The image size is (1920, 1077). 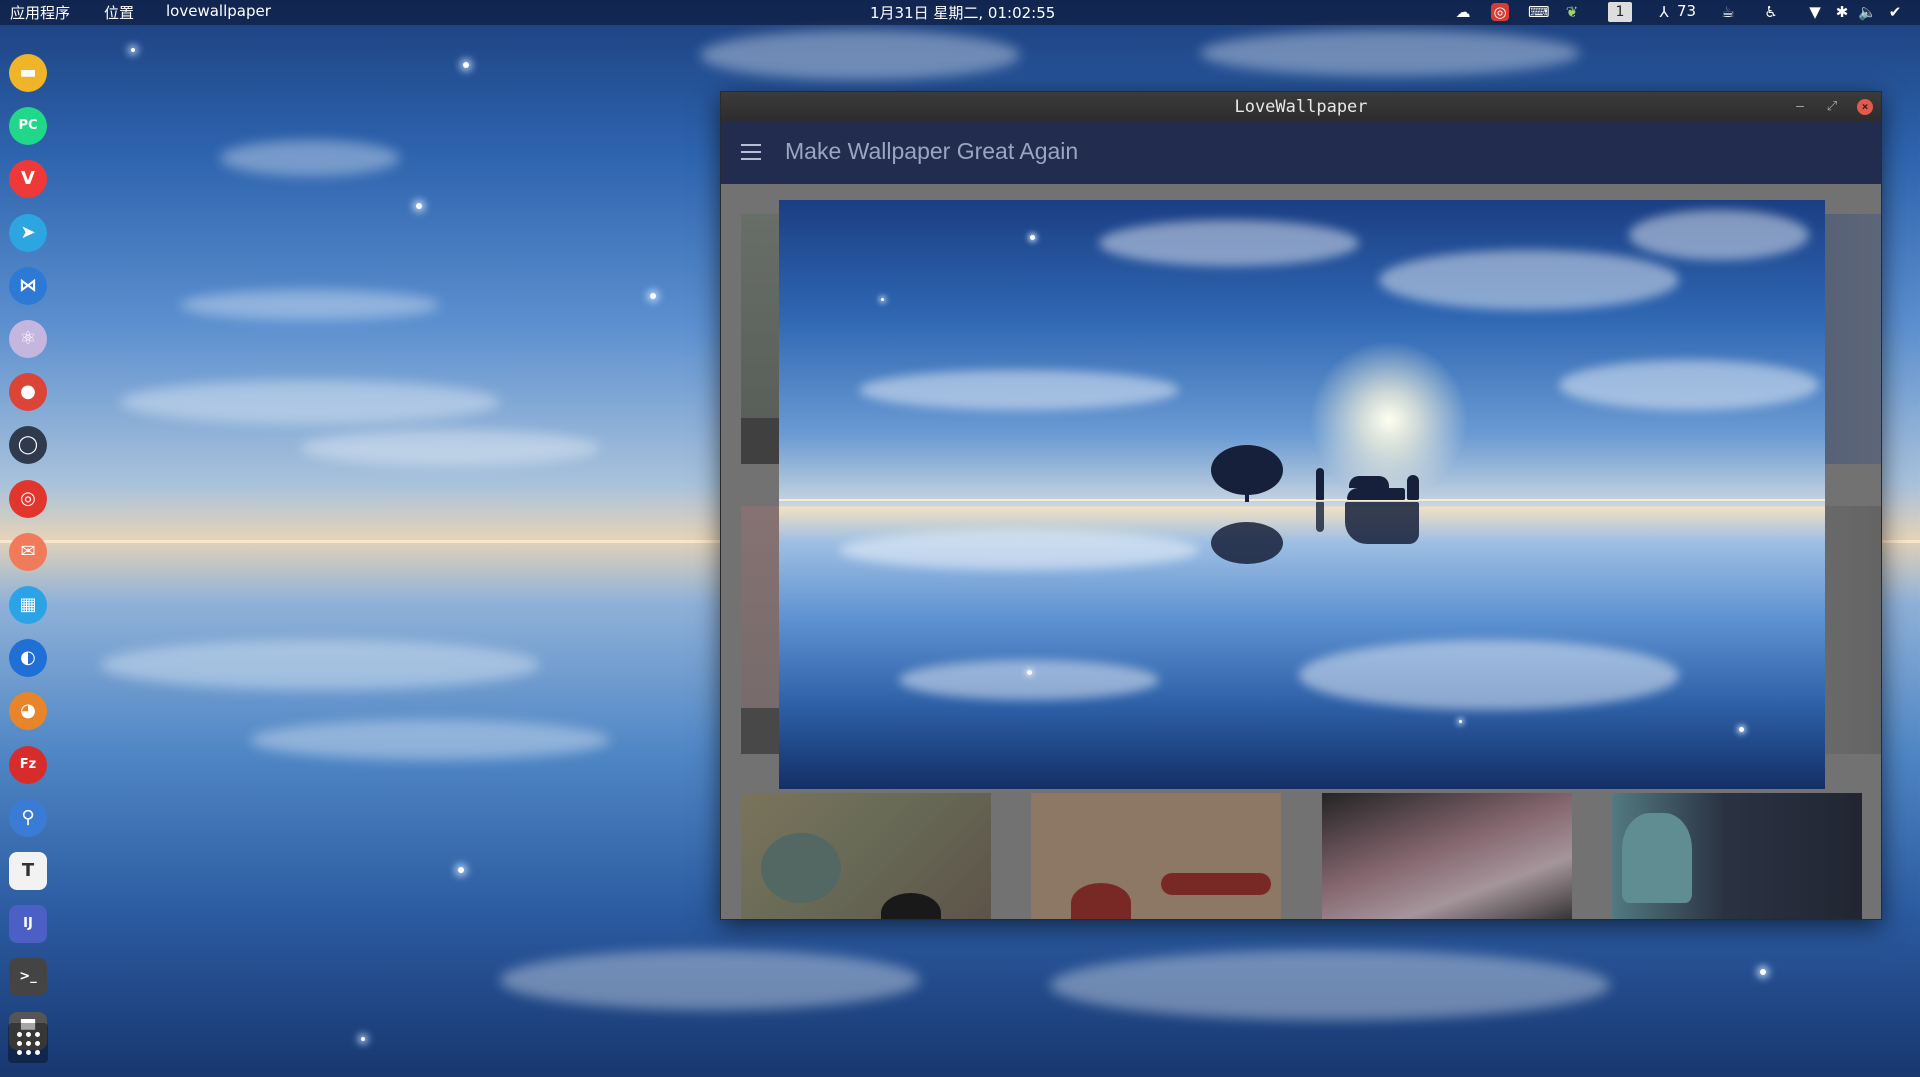 I want to click on bluetooth-icon: ✱, so click(x=1842, y=12).